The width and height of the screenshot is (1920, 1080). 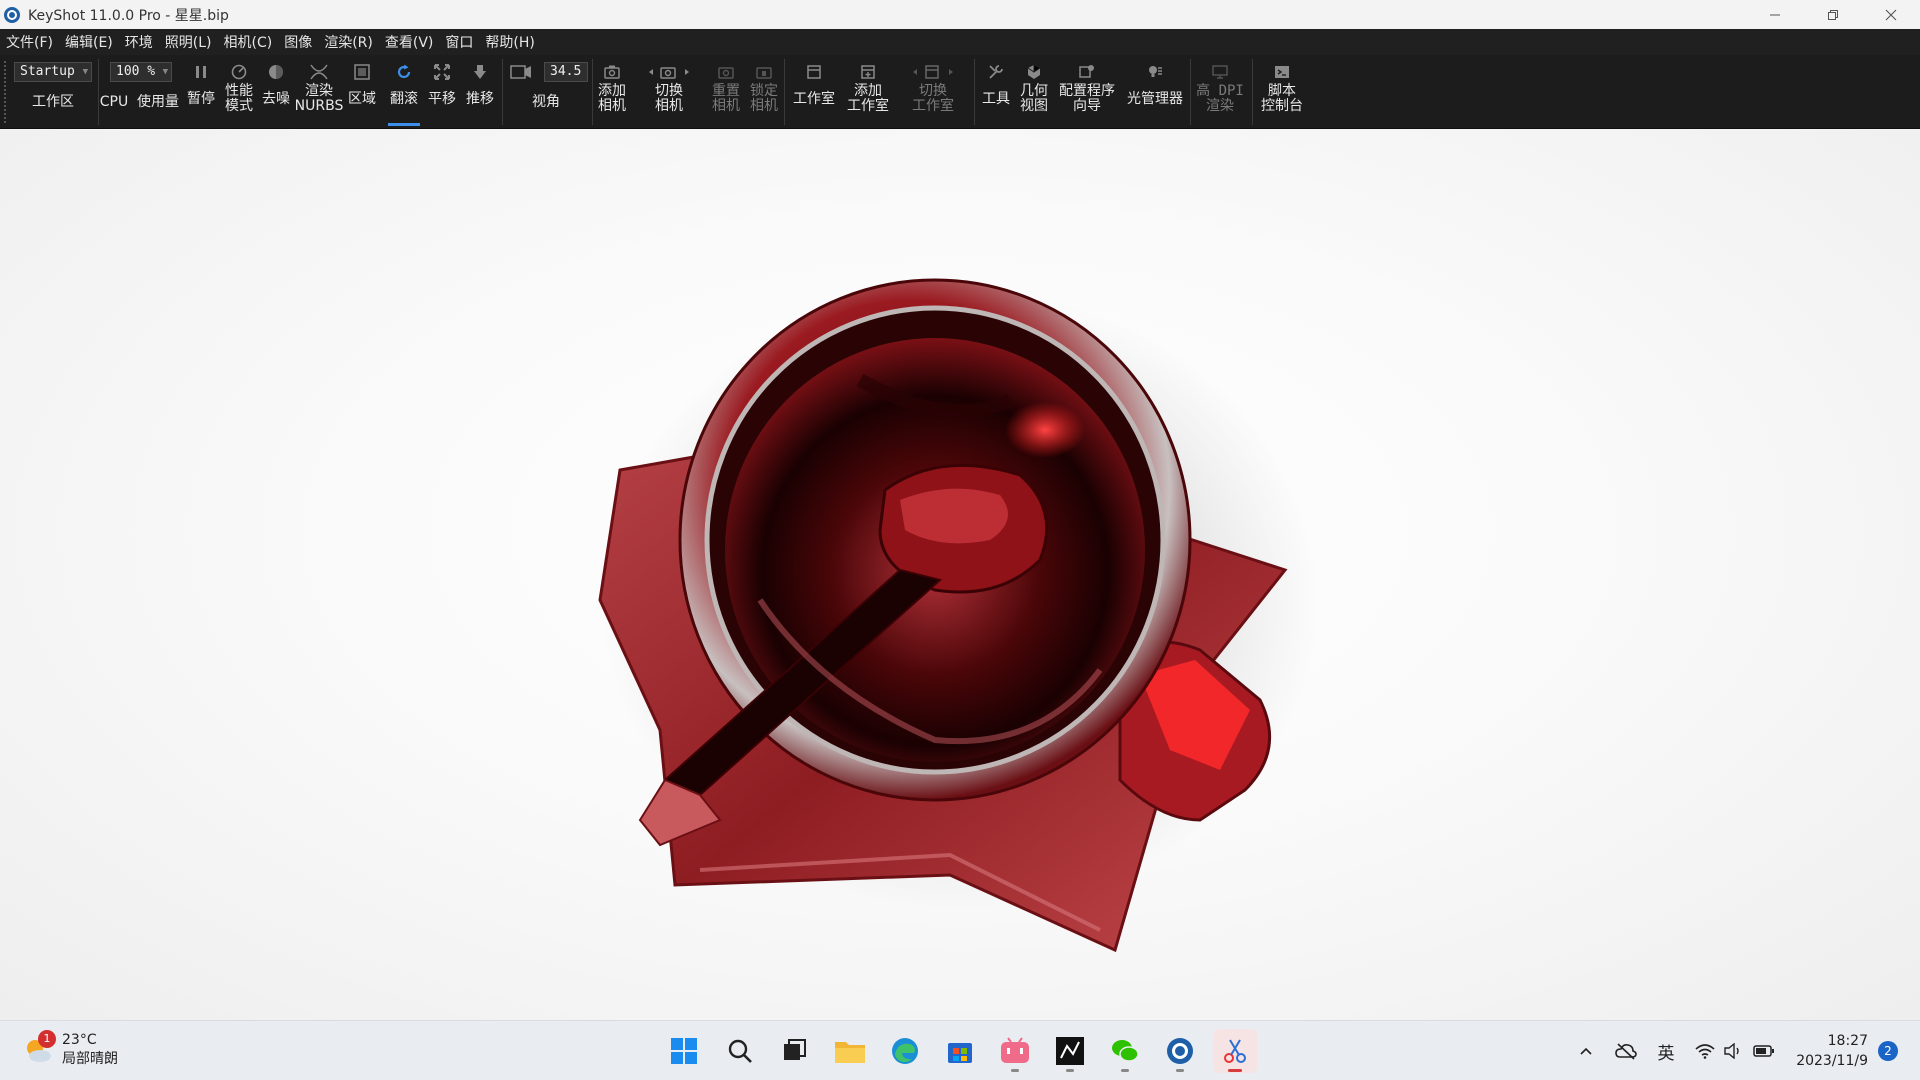 I want to click on geometry-view-button: 几何 视图, so click(x=1034, y=92).